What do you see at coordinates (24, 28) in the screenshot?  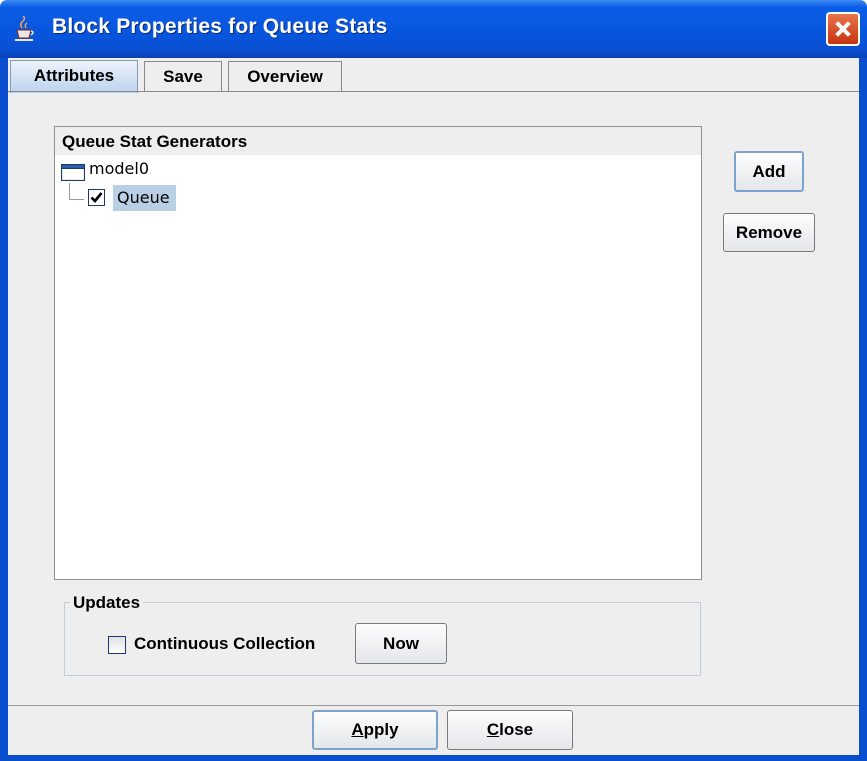 I see `java-cup-icon` at bounding box center [24, 28].